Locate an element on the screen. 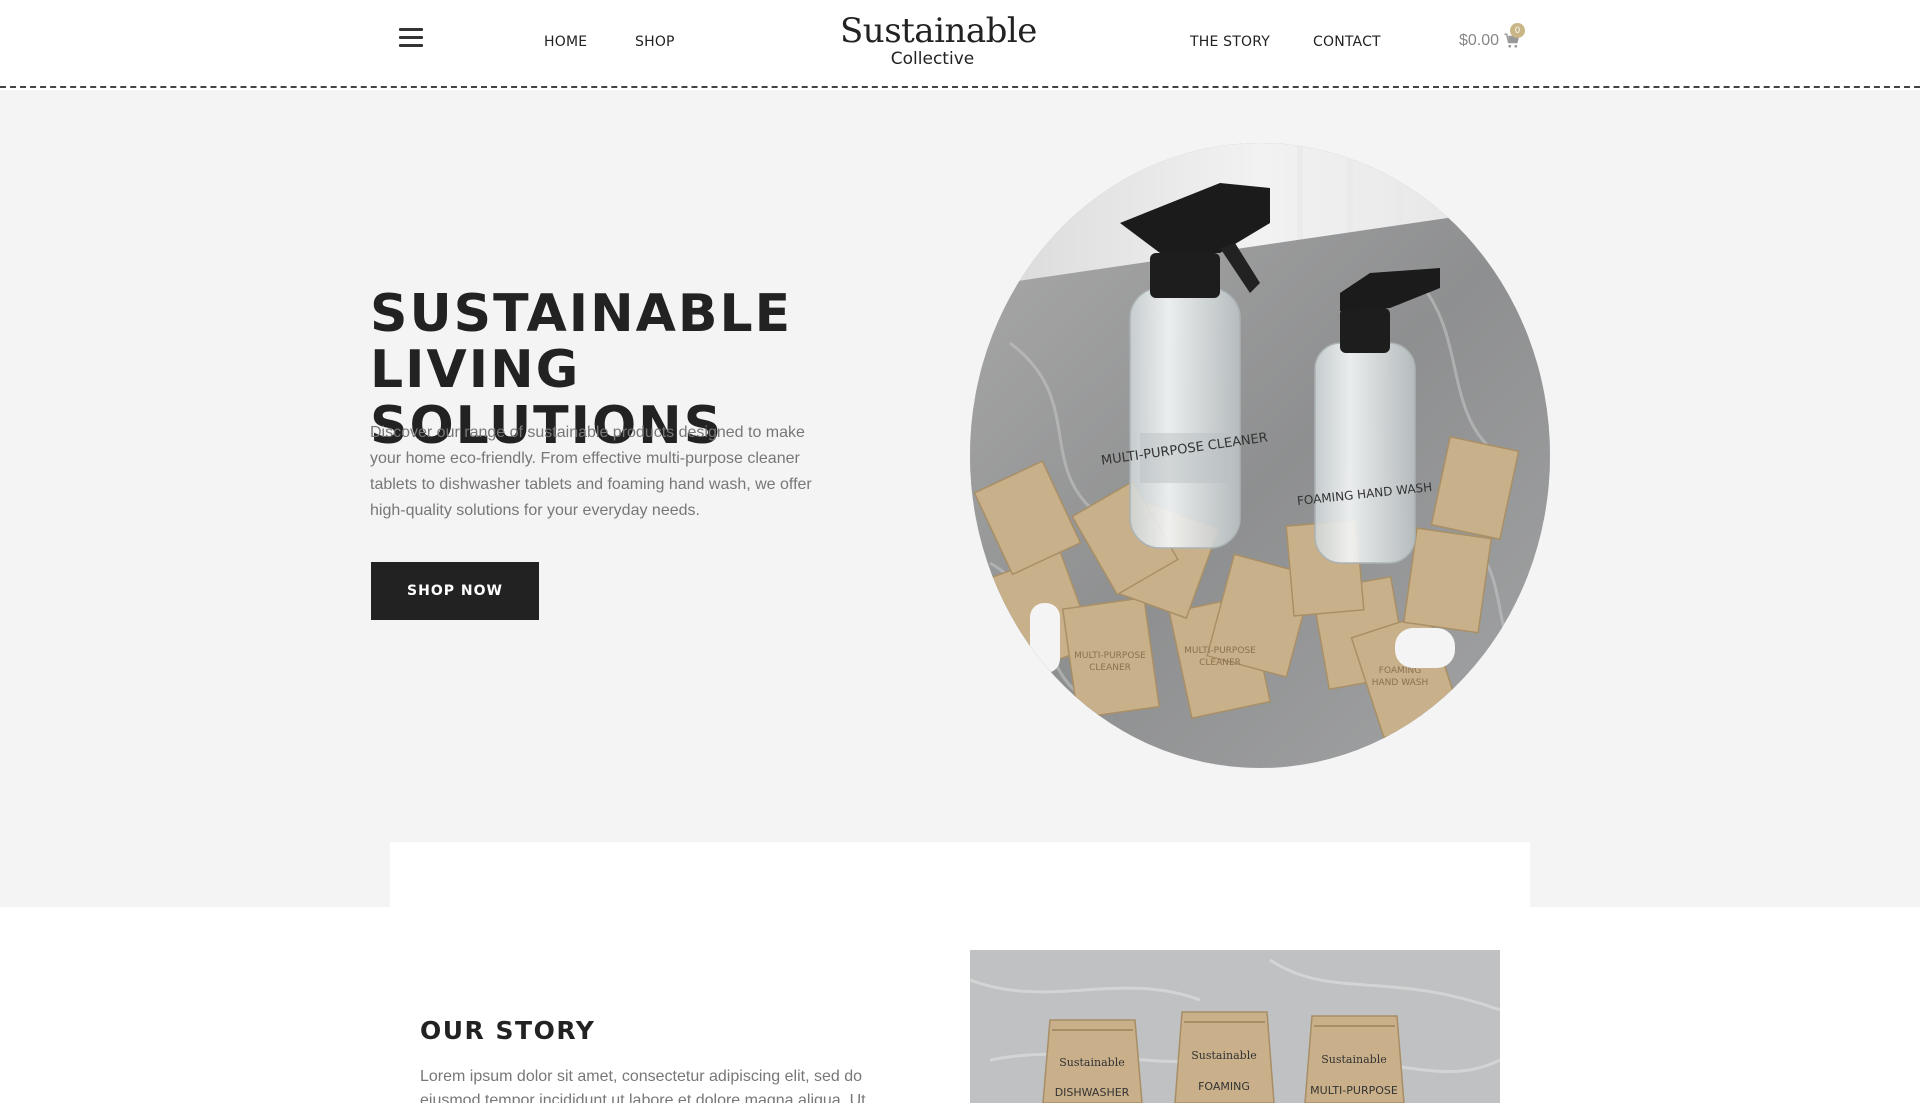  logo-main-text: Sustainable is located at coordinates (938, 31).